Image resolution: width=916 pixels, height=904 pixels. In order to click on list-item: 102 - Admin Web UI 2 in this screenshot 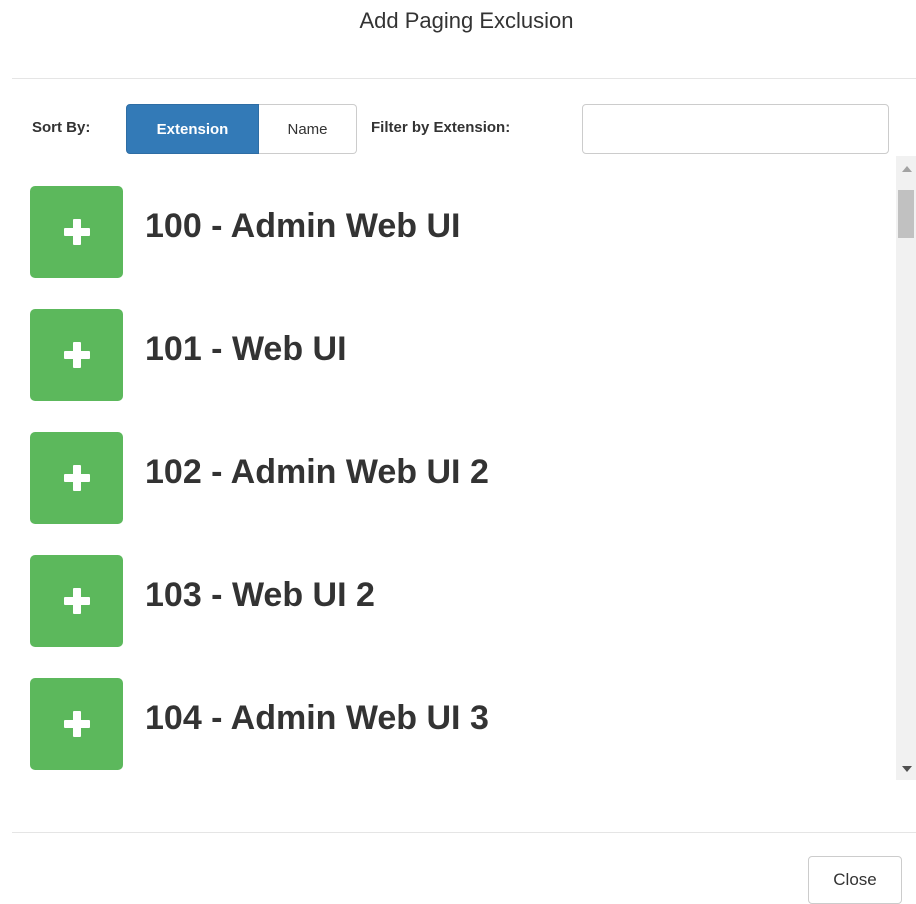, I will do `click(259, 478)`.